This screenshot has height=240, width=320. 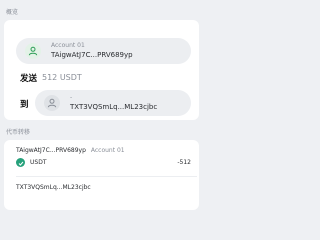 I want to click on transfer-address: TXT3VQSmLq...ML23cjbc, so click(x=53, y=187).